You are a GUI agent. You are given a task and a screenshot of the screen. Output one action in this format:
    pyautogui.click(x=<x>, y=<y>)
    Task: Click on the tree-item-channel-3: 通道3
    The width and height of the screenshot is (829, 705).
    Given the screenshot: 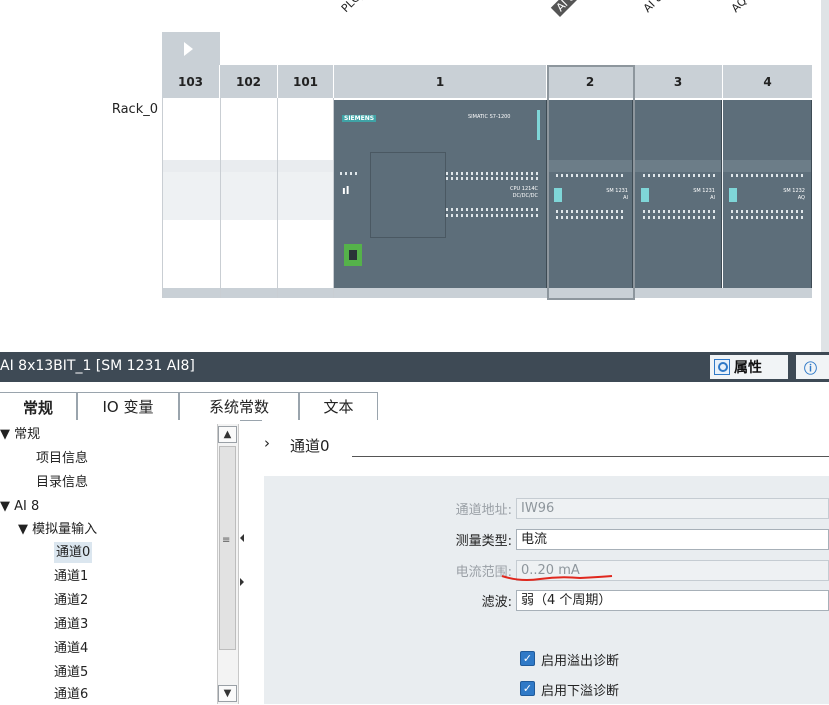 What is the action you would take?
    pyautogui.click(x=71, y=624)
    